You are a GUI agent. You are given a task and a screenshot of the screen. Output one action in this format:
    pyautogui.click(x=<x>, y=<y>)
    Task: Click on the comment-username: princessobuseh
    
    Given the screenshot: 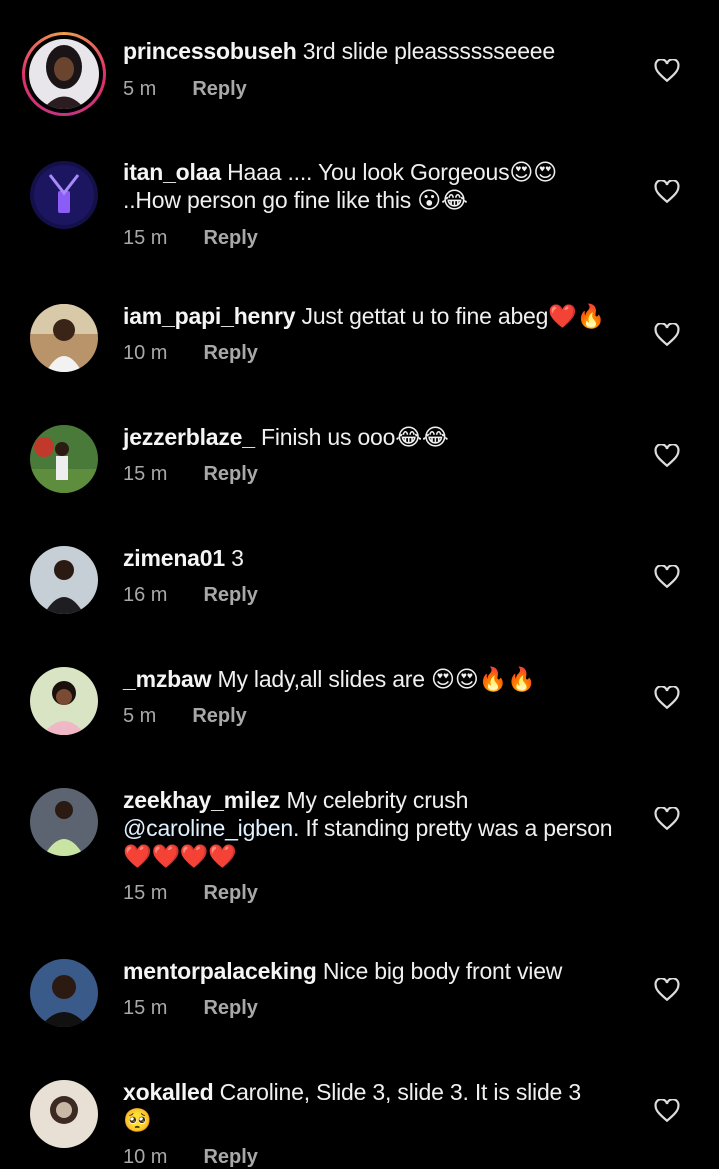 What is the action you would take?
    pyautogui.click(x=210, y=51)
    